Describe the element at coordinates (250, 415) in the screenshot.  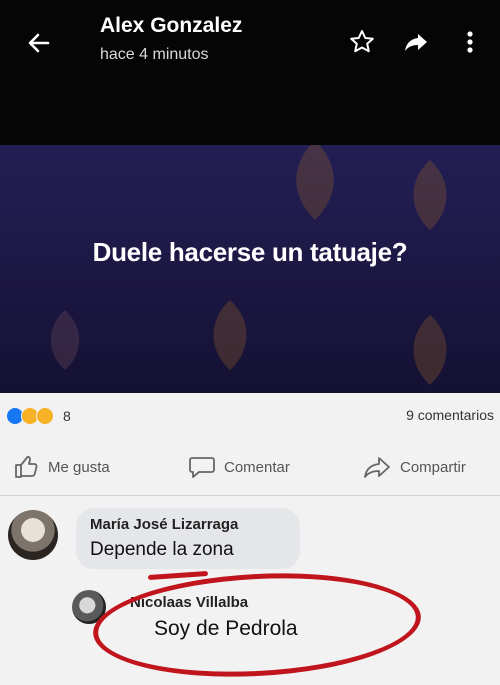
I see `reactions-bar: 8 9 comentarios` at that location.